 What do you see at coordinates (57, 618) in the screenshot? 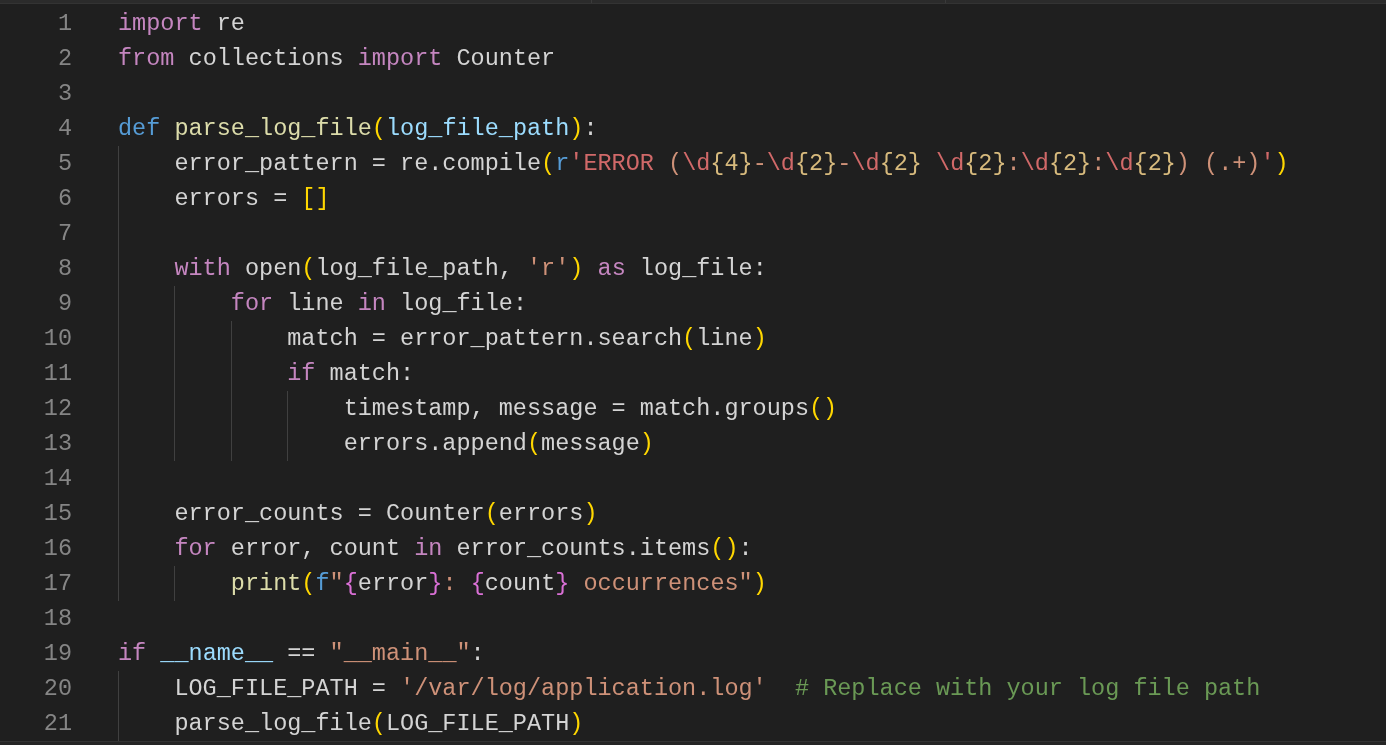
I see `line-number: 18` at bounding box center [57, 618].